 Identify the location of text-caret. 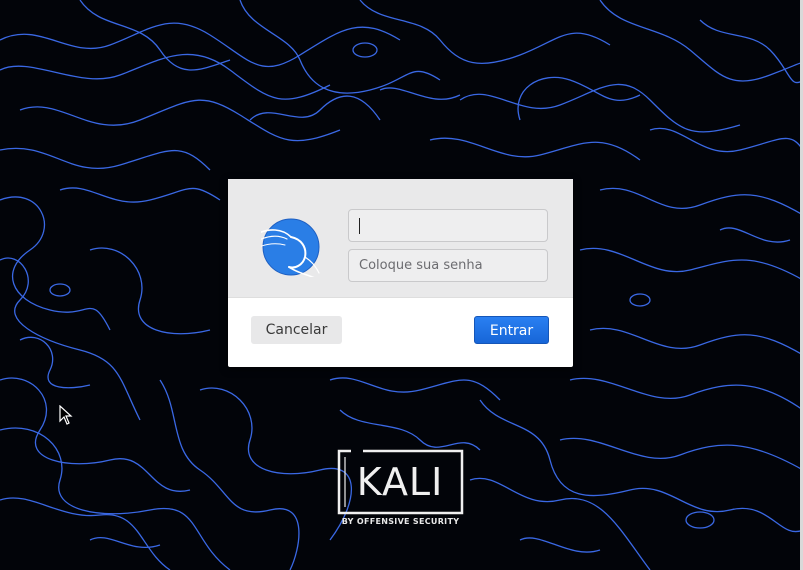
(359, 226).